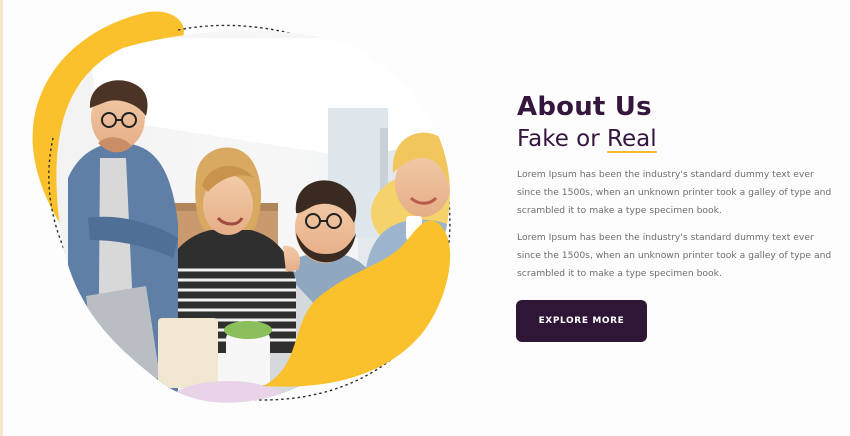 Image resolution: width=850 pixels, height=436 pixels. I want to click on page-title: About Us, so click(584, 107).